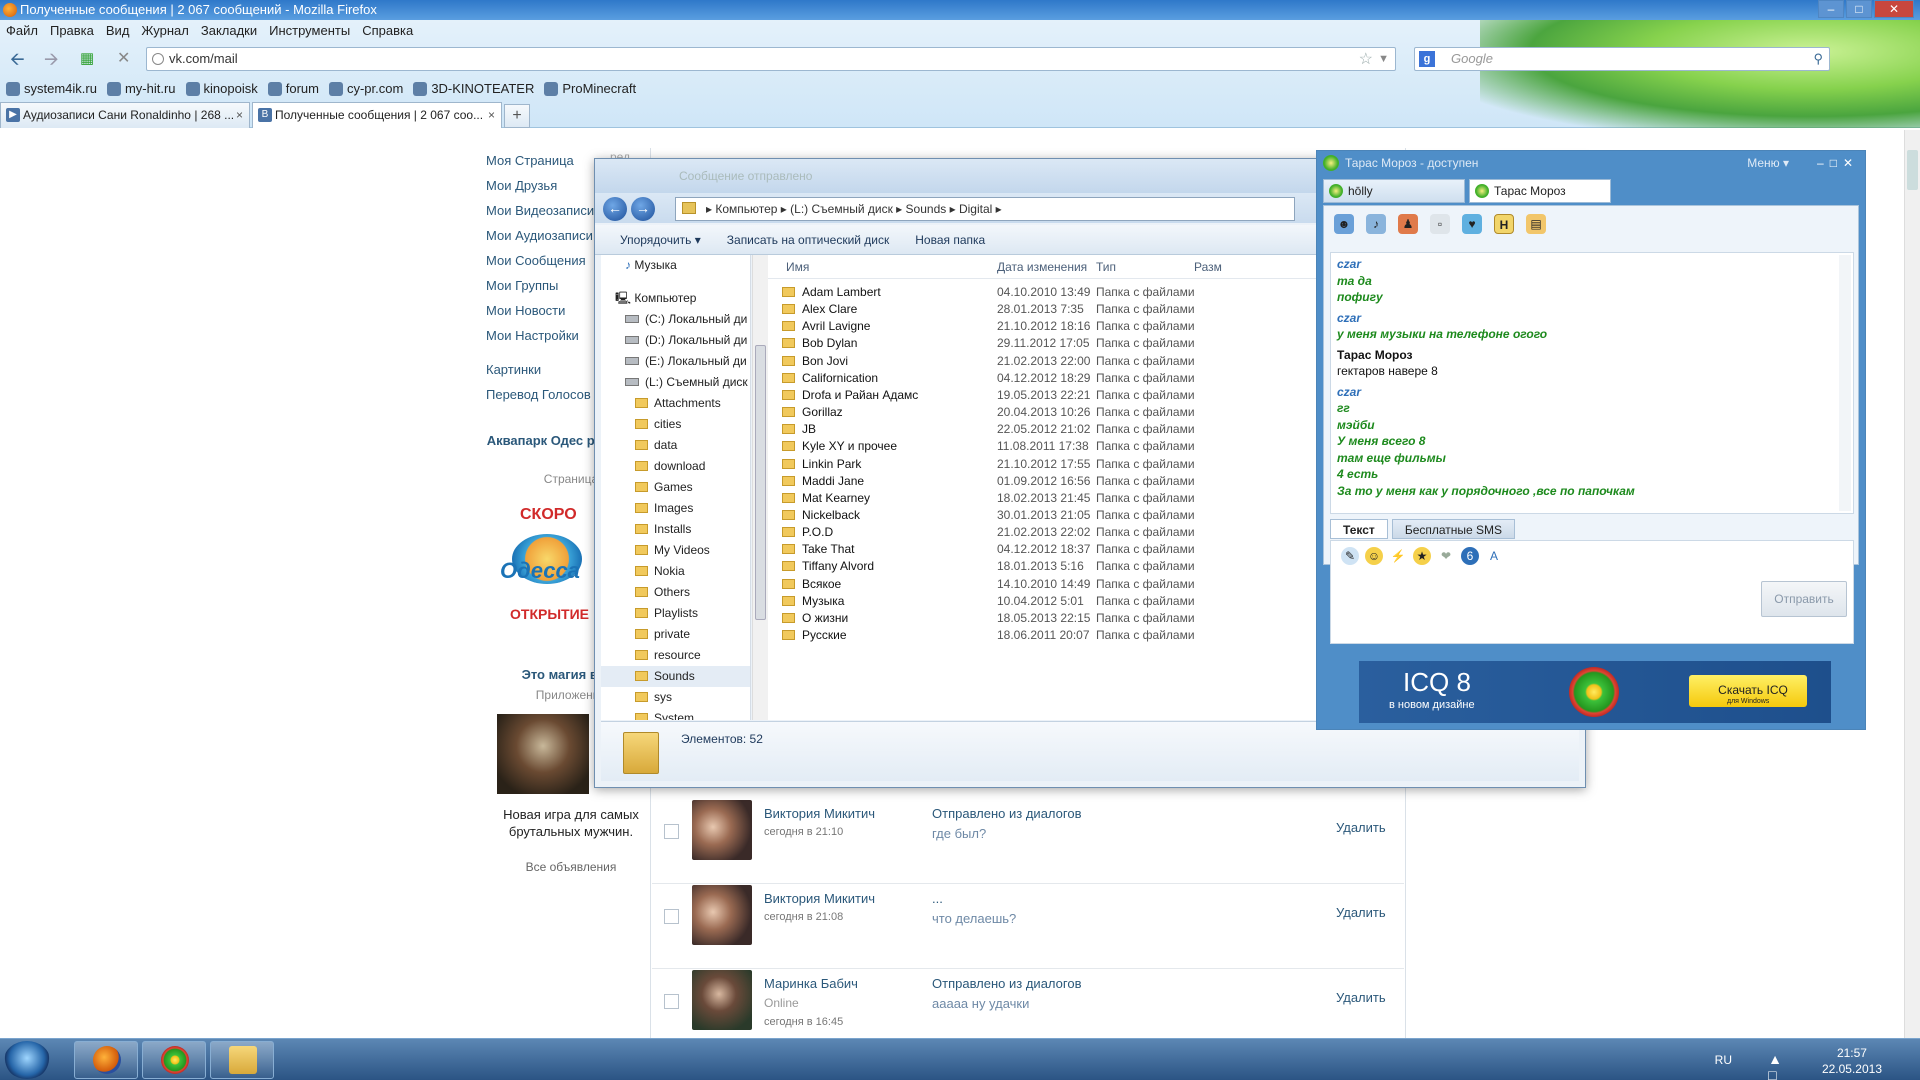 The width and height of the screenshot is (1920, 1080). Describe the element at coordinates (27, 1060) in the screenshot. I see `start-button` at that location.